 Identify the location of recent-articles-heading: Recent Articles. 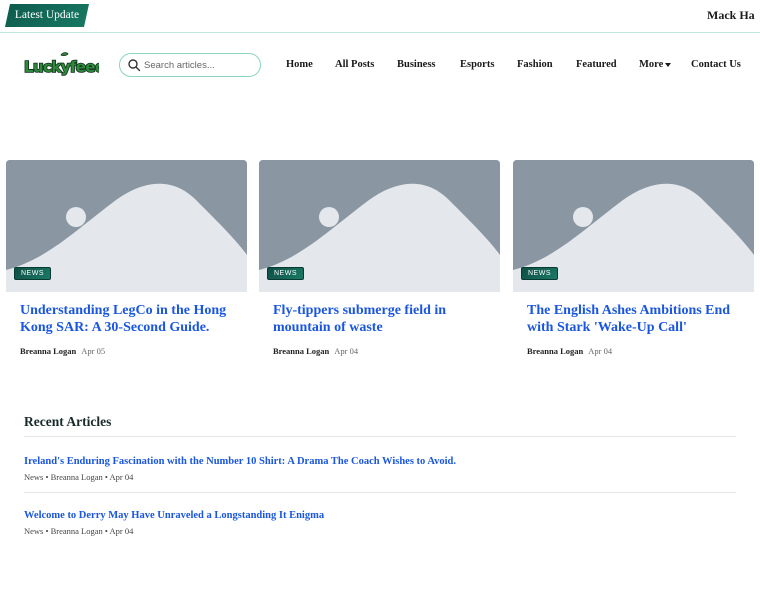
(68, 421).